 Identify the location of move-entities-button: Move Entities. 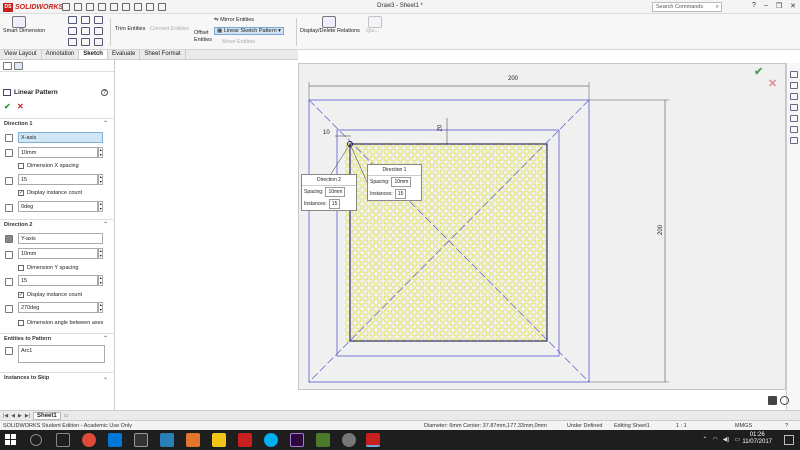
(238, 42).